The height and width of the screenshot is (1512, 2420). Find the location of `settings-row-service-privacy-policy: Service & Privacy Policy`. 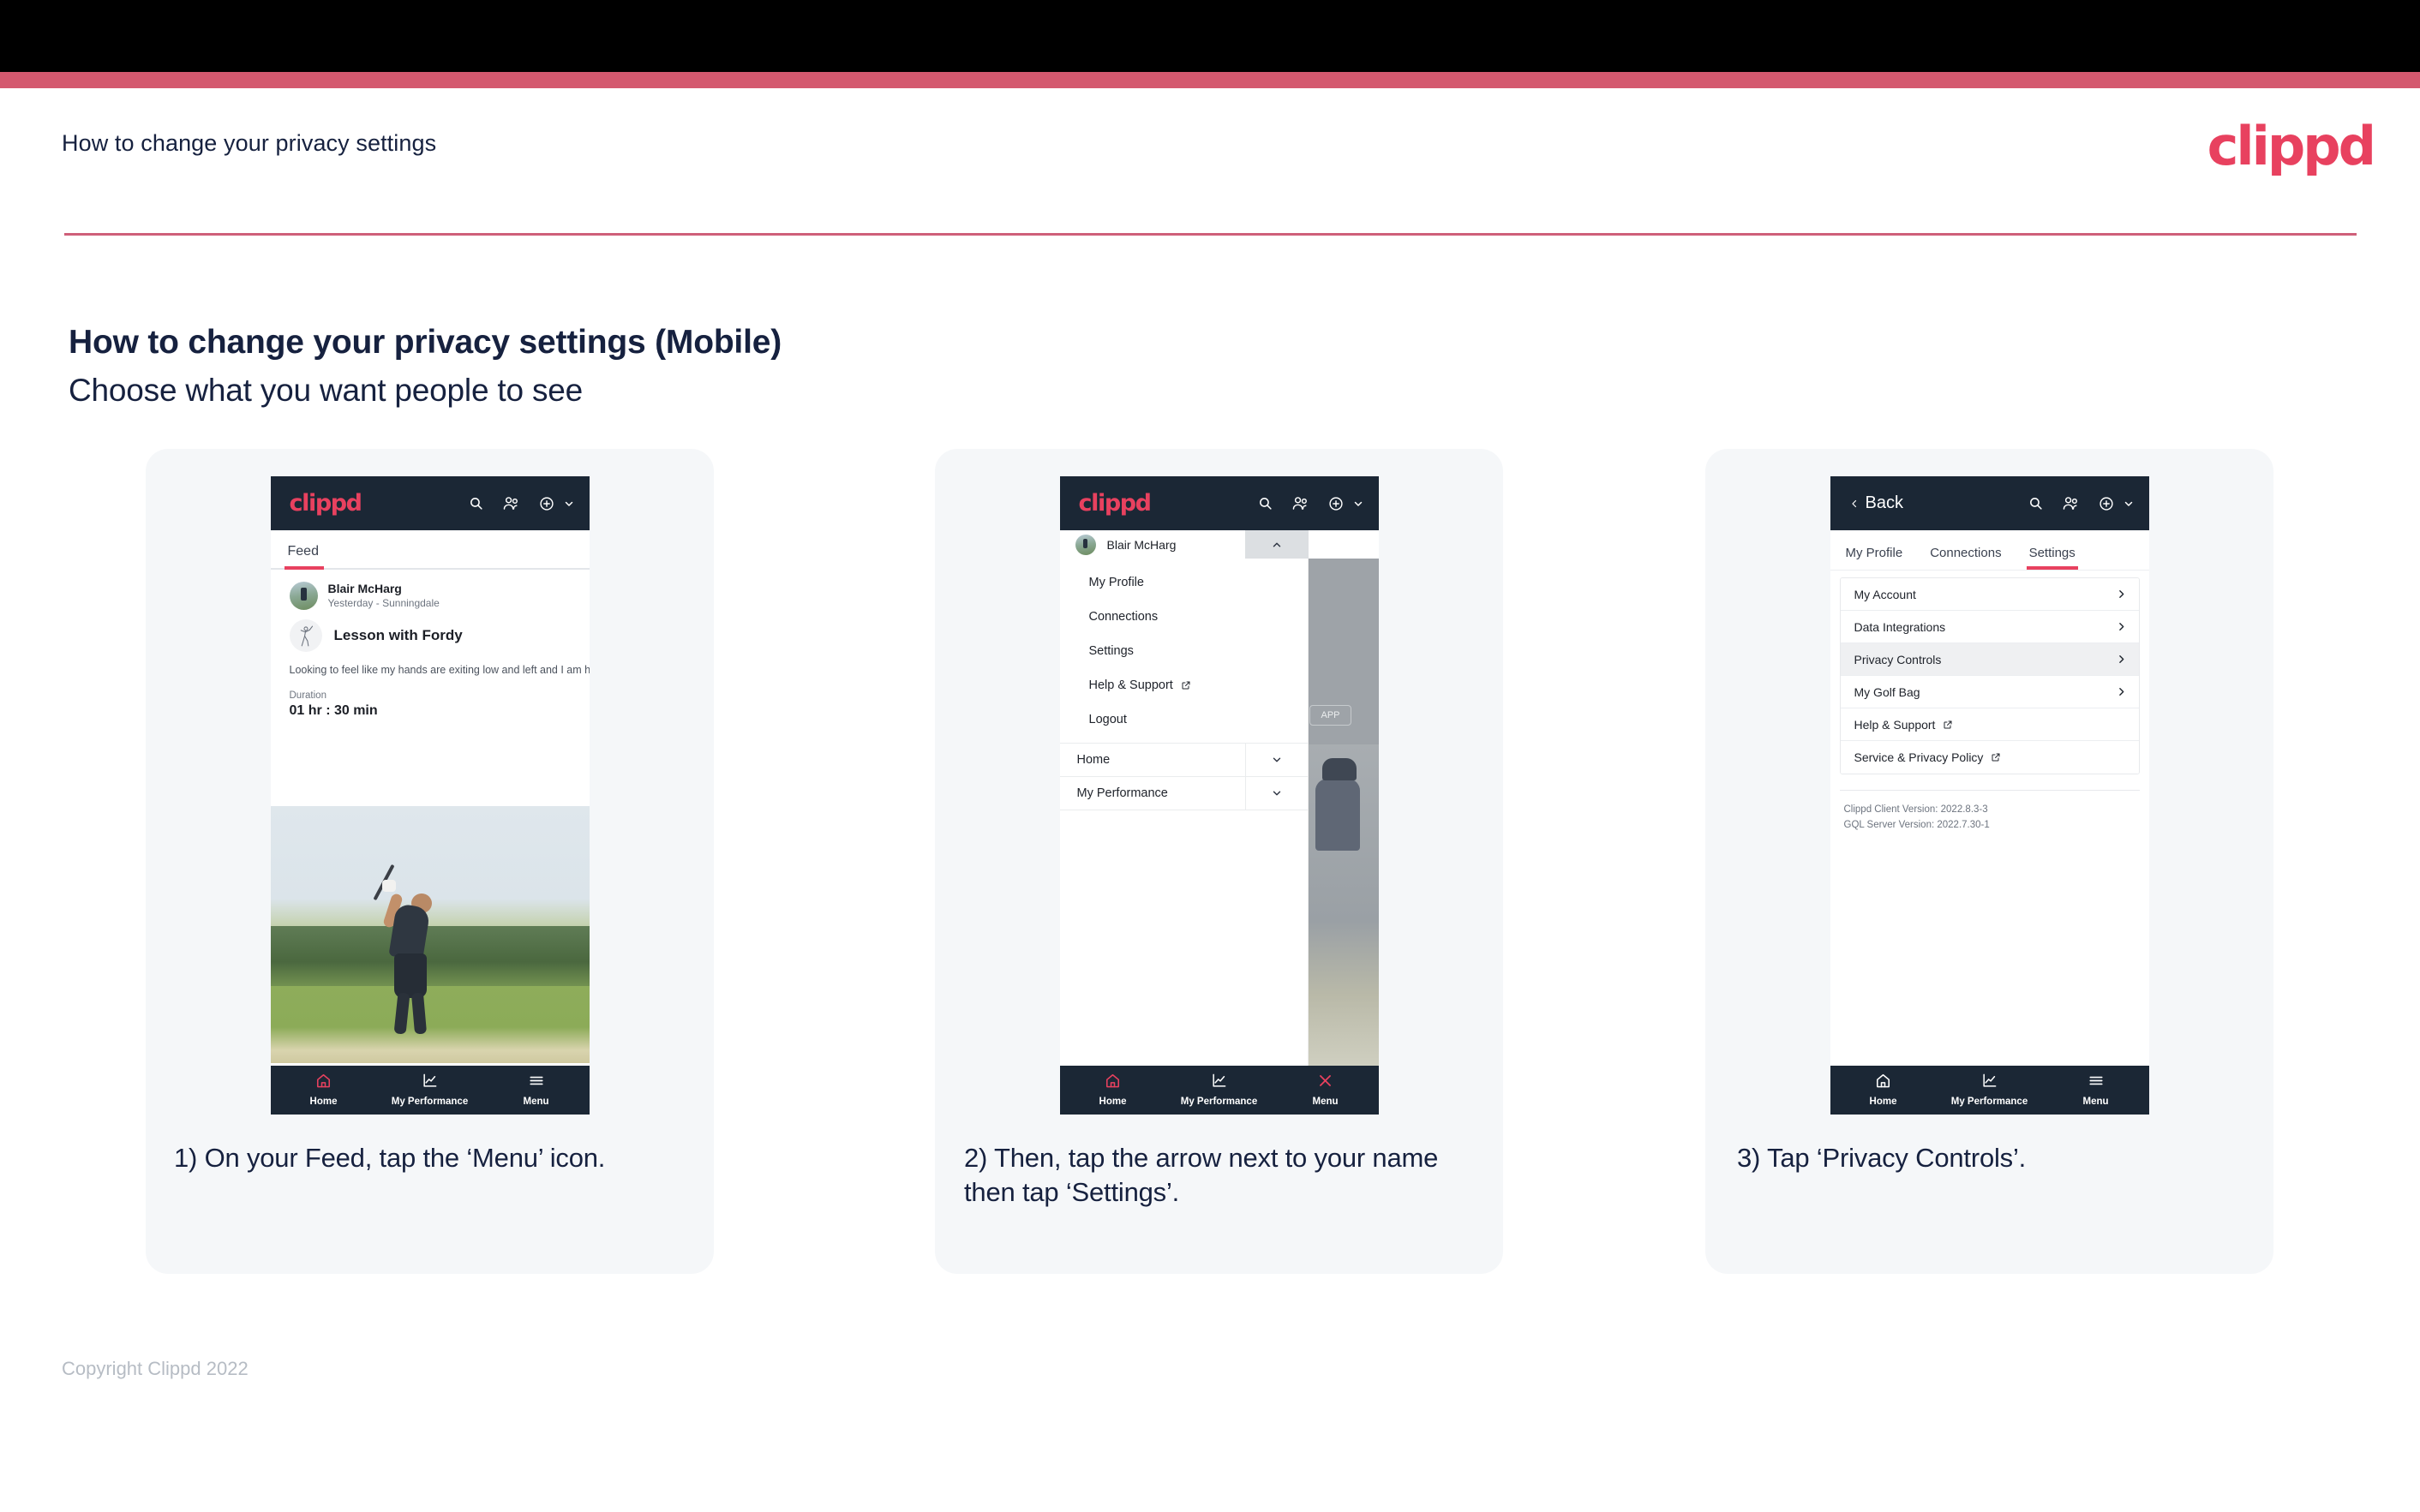

settings-row-service-privacy-policy: Service & Privacy Policy is located at coordinates (1989, 757).